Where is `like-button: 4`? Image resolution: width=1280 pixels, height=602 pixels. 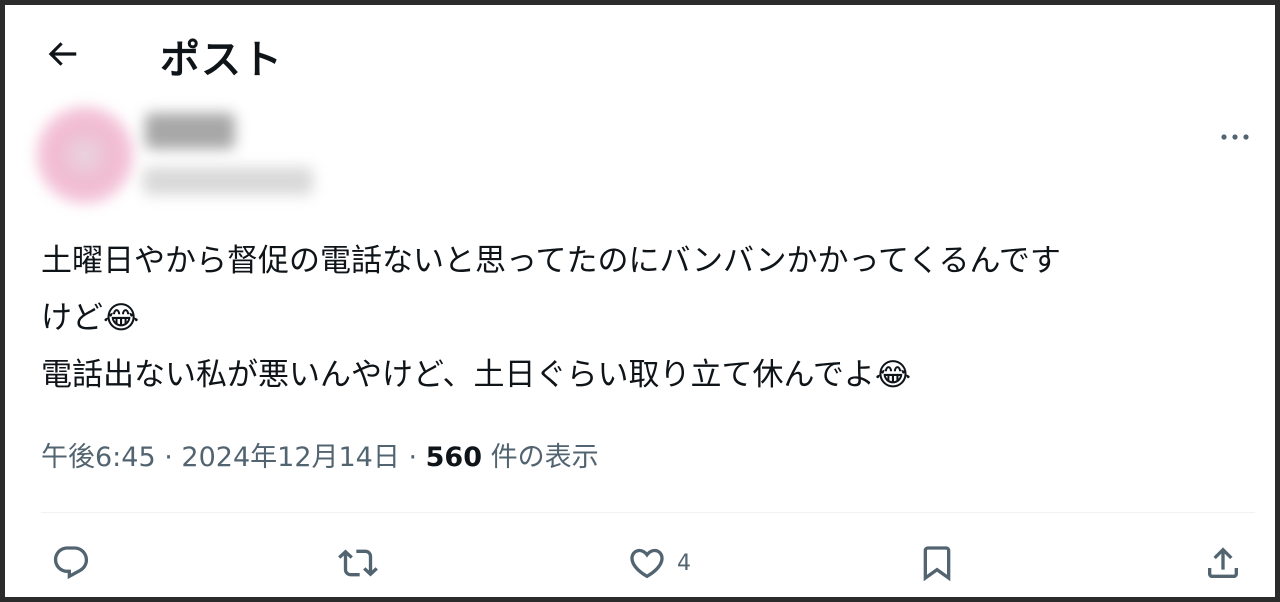
like-button: 4 is located at coordinates (659, 563).